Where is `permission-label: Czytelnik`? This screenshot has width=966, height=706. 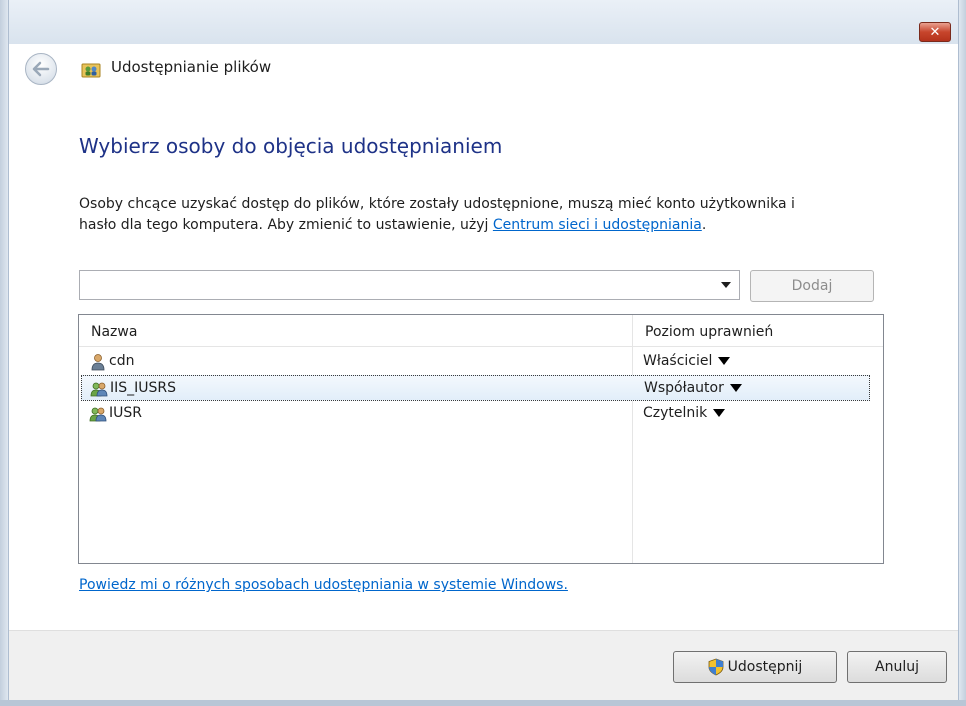 permission-label: Czytelnik is located at coordinates (675, 413).